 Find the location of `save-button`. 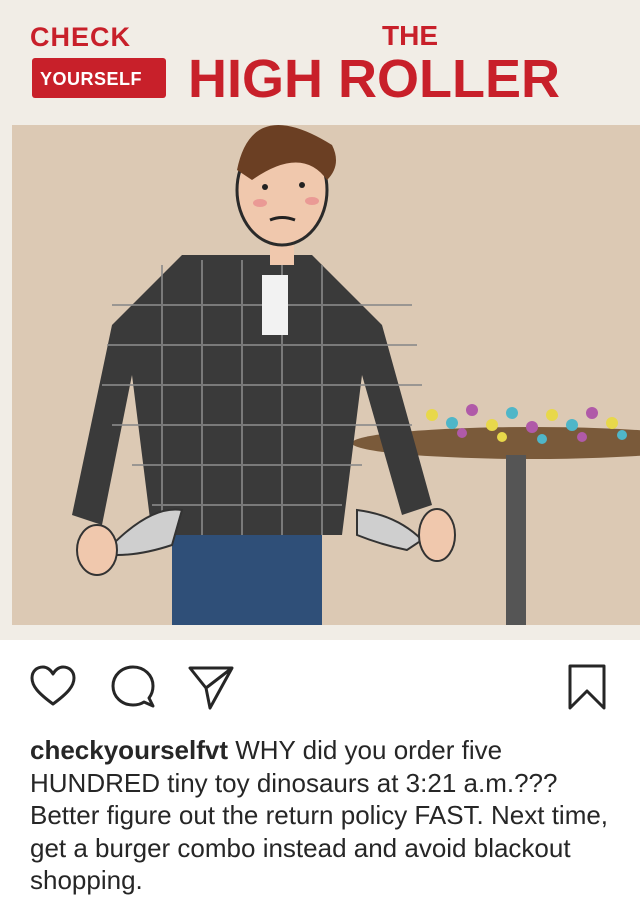

save-button is located at coordinates (587, 687).